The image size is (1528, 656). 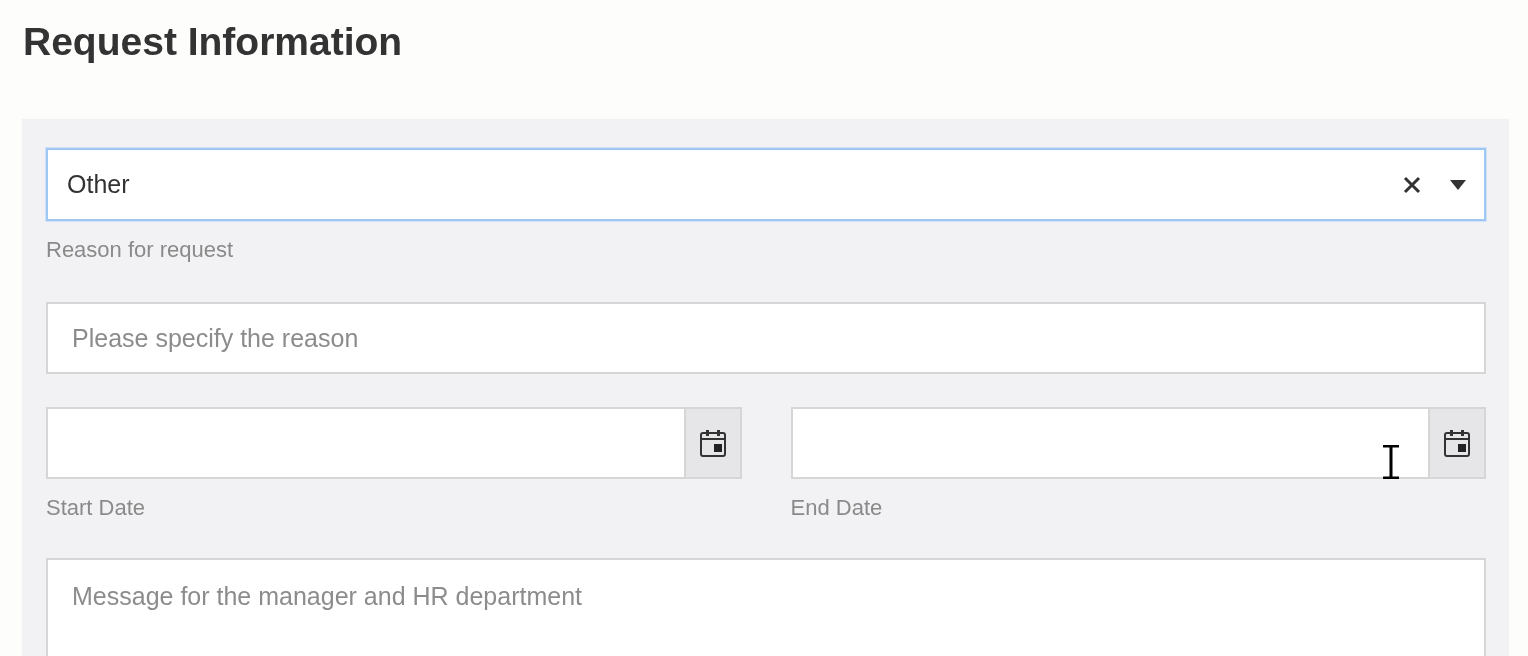 What do you see at coordinates (96, 508) in the screenshot?
I see `field-label: Start Date` at bounding box center [96, 508].